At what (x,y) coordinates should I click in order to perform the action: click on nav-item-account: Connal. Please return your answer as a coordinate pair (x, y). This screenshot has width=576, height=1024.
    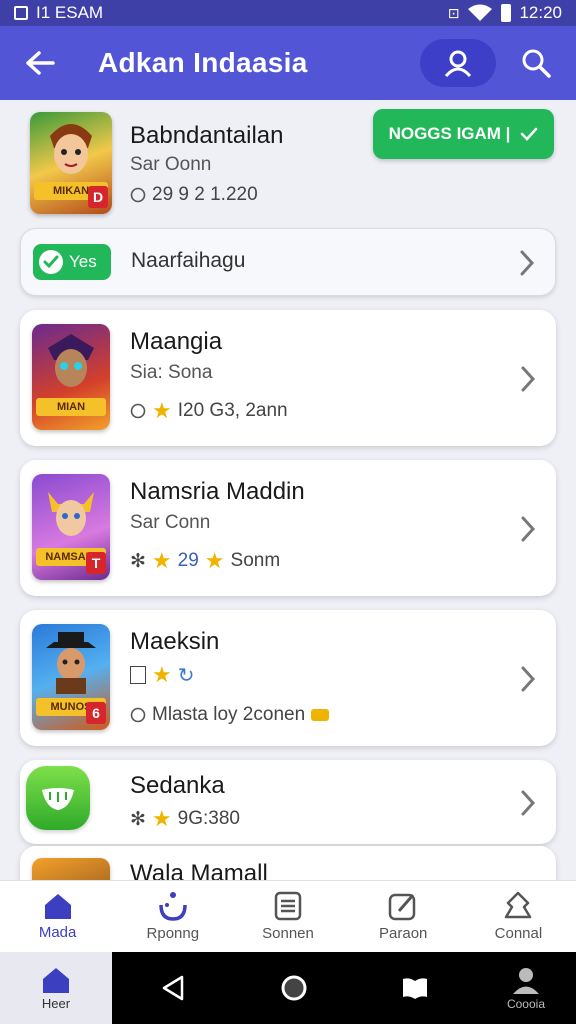
    Looking at the image, I should click on (518, 916).